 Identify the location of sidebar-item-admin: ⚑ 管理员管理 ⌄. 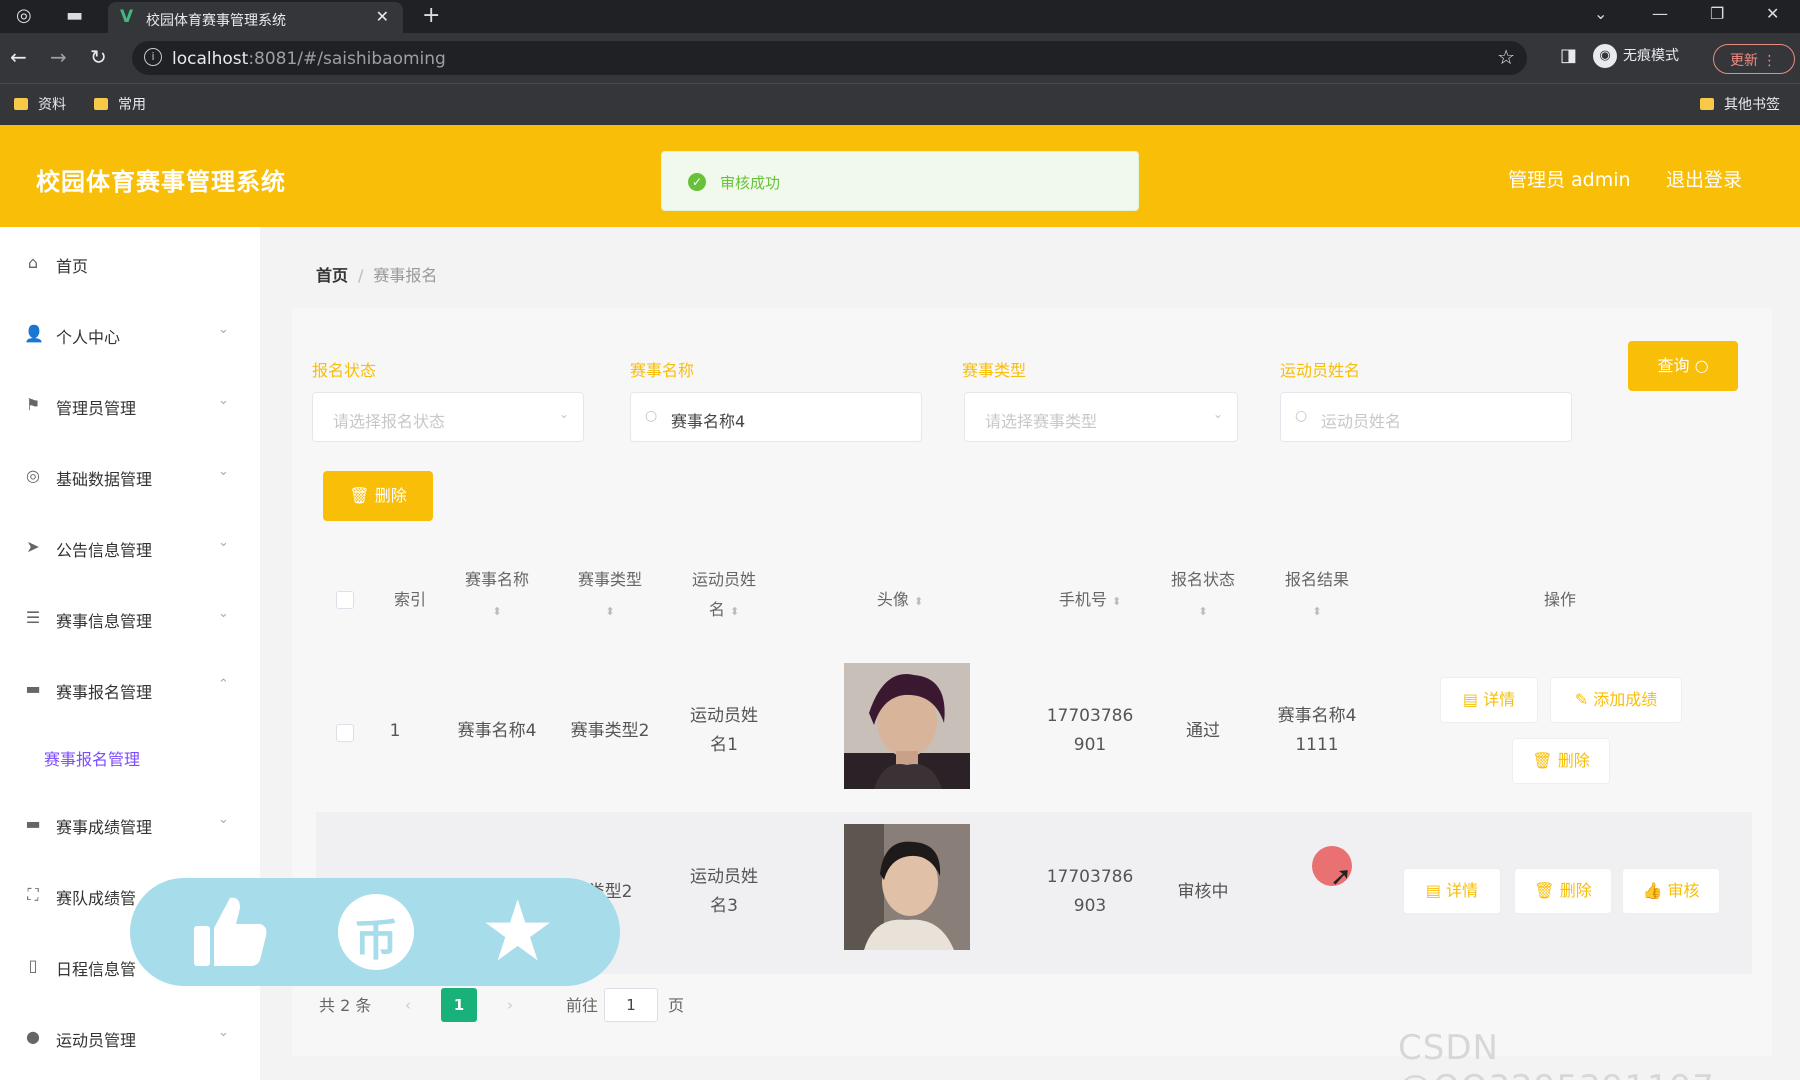
(130, 405).